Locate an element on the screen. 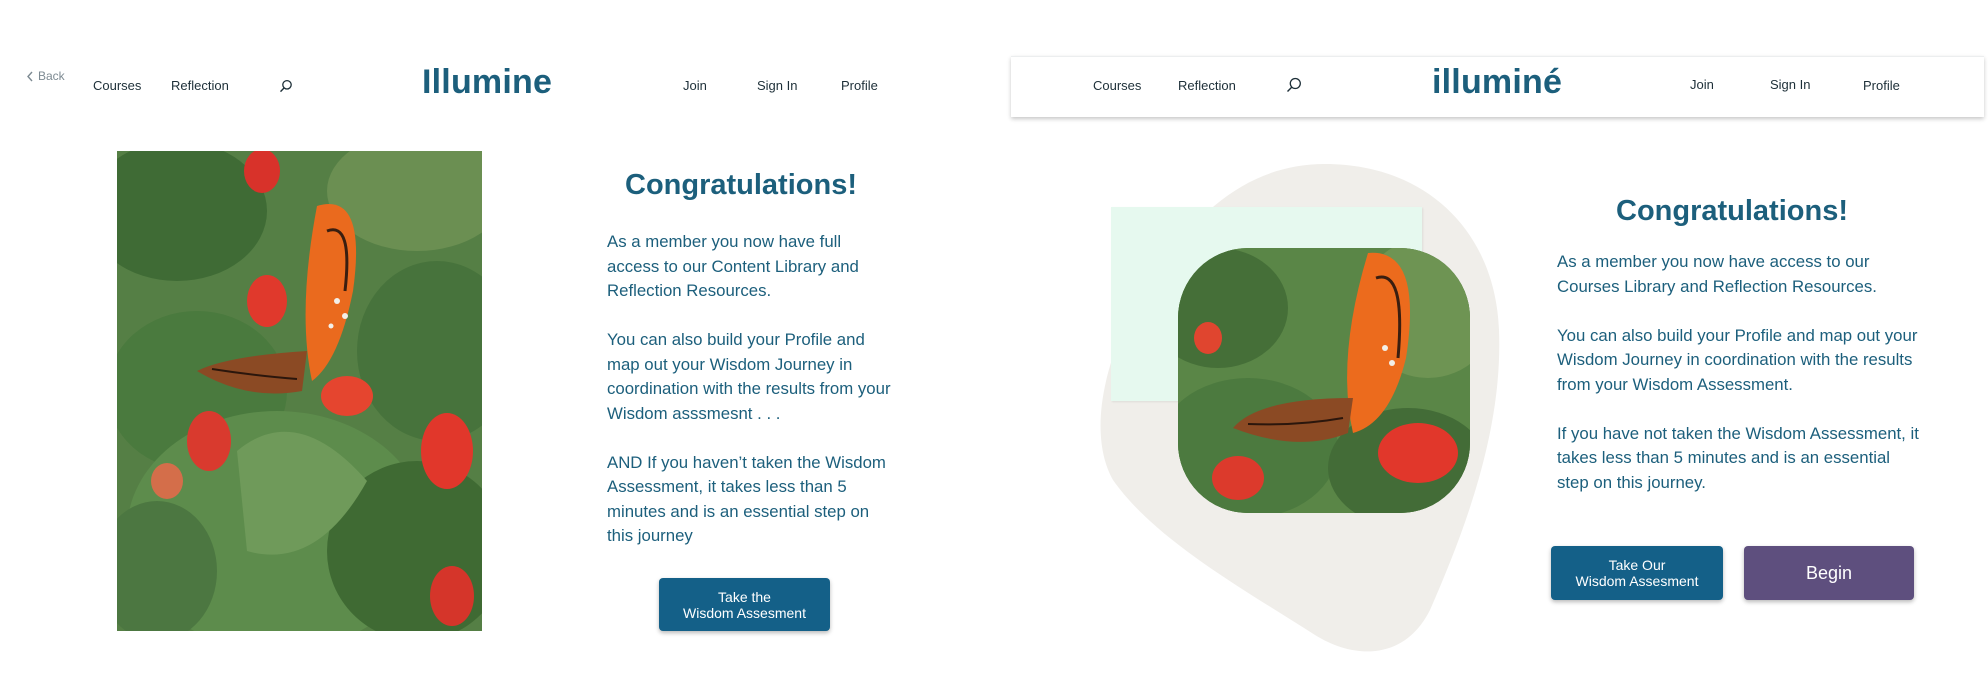 This screenshot has width=1988, height=680. brand-logo: Illumine is located at coordinates (487, 82).